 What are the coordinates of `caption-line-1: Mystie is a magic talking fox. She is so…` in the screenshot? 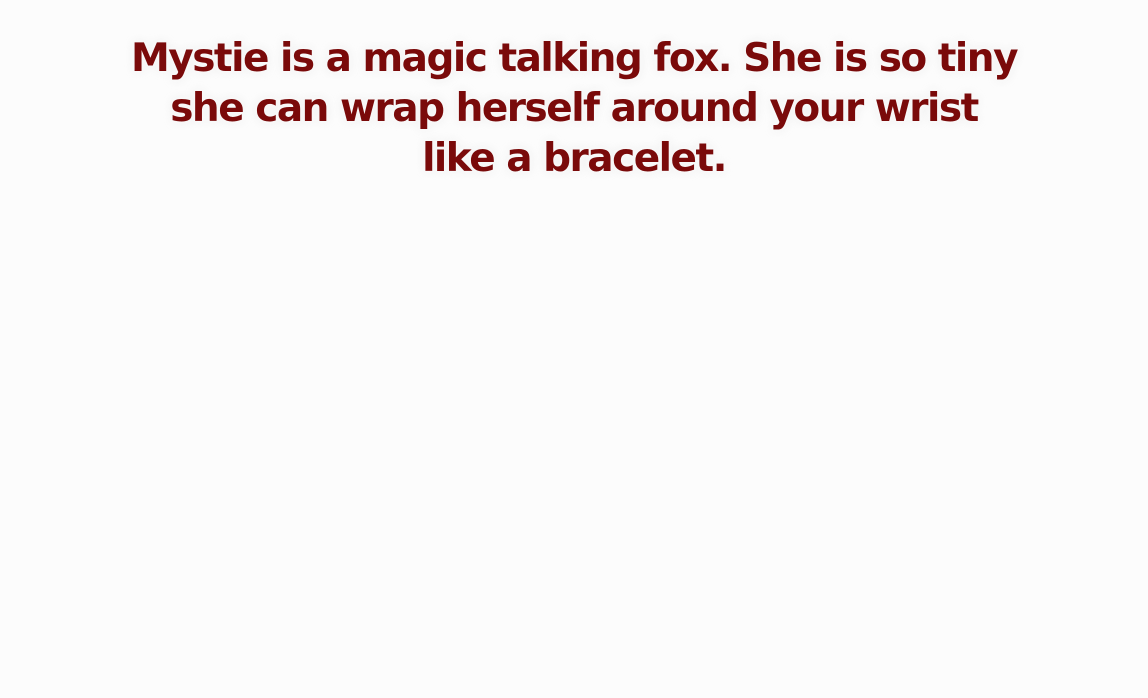 It's located at (574, 58).